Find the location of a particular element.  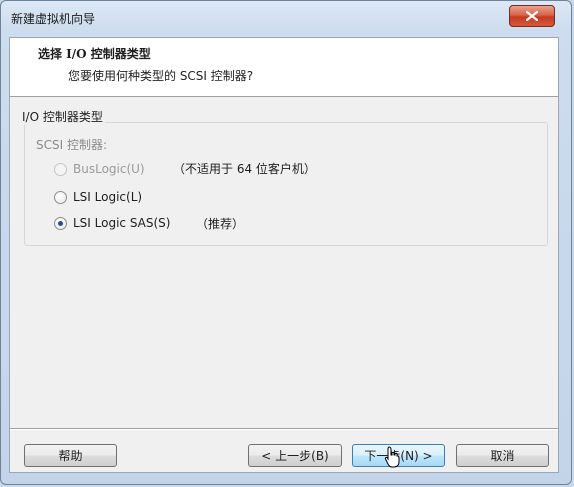

radio-selected-dot is located at coordinates (60, 223).